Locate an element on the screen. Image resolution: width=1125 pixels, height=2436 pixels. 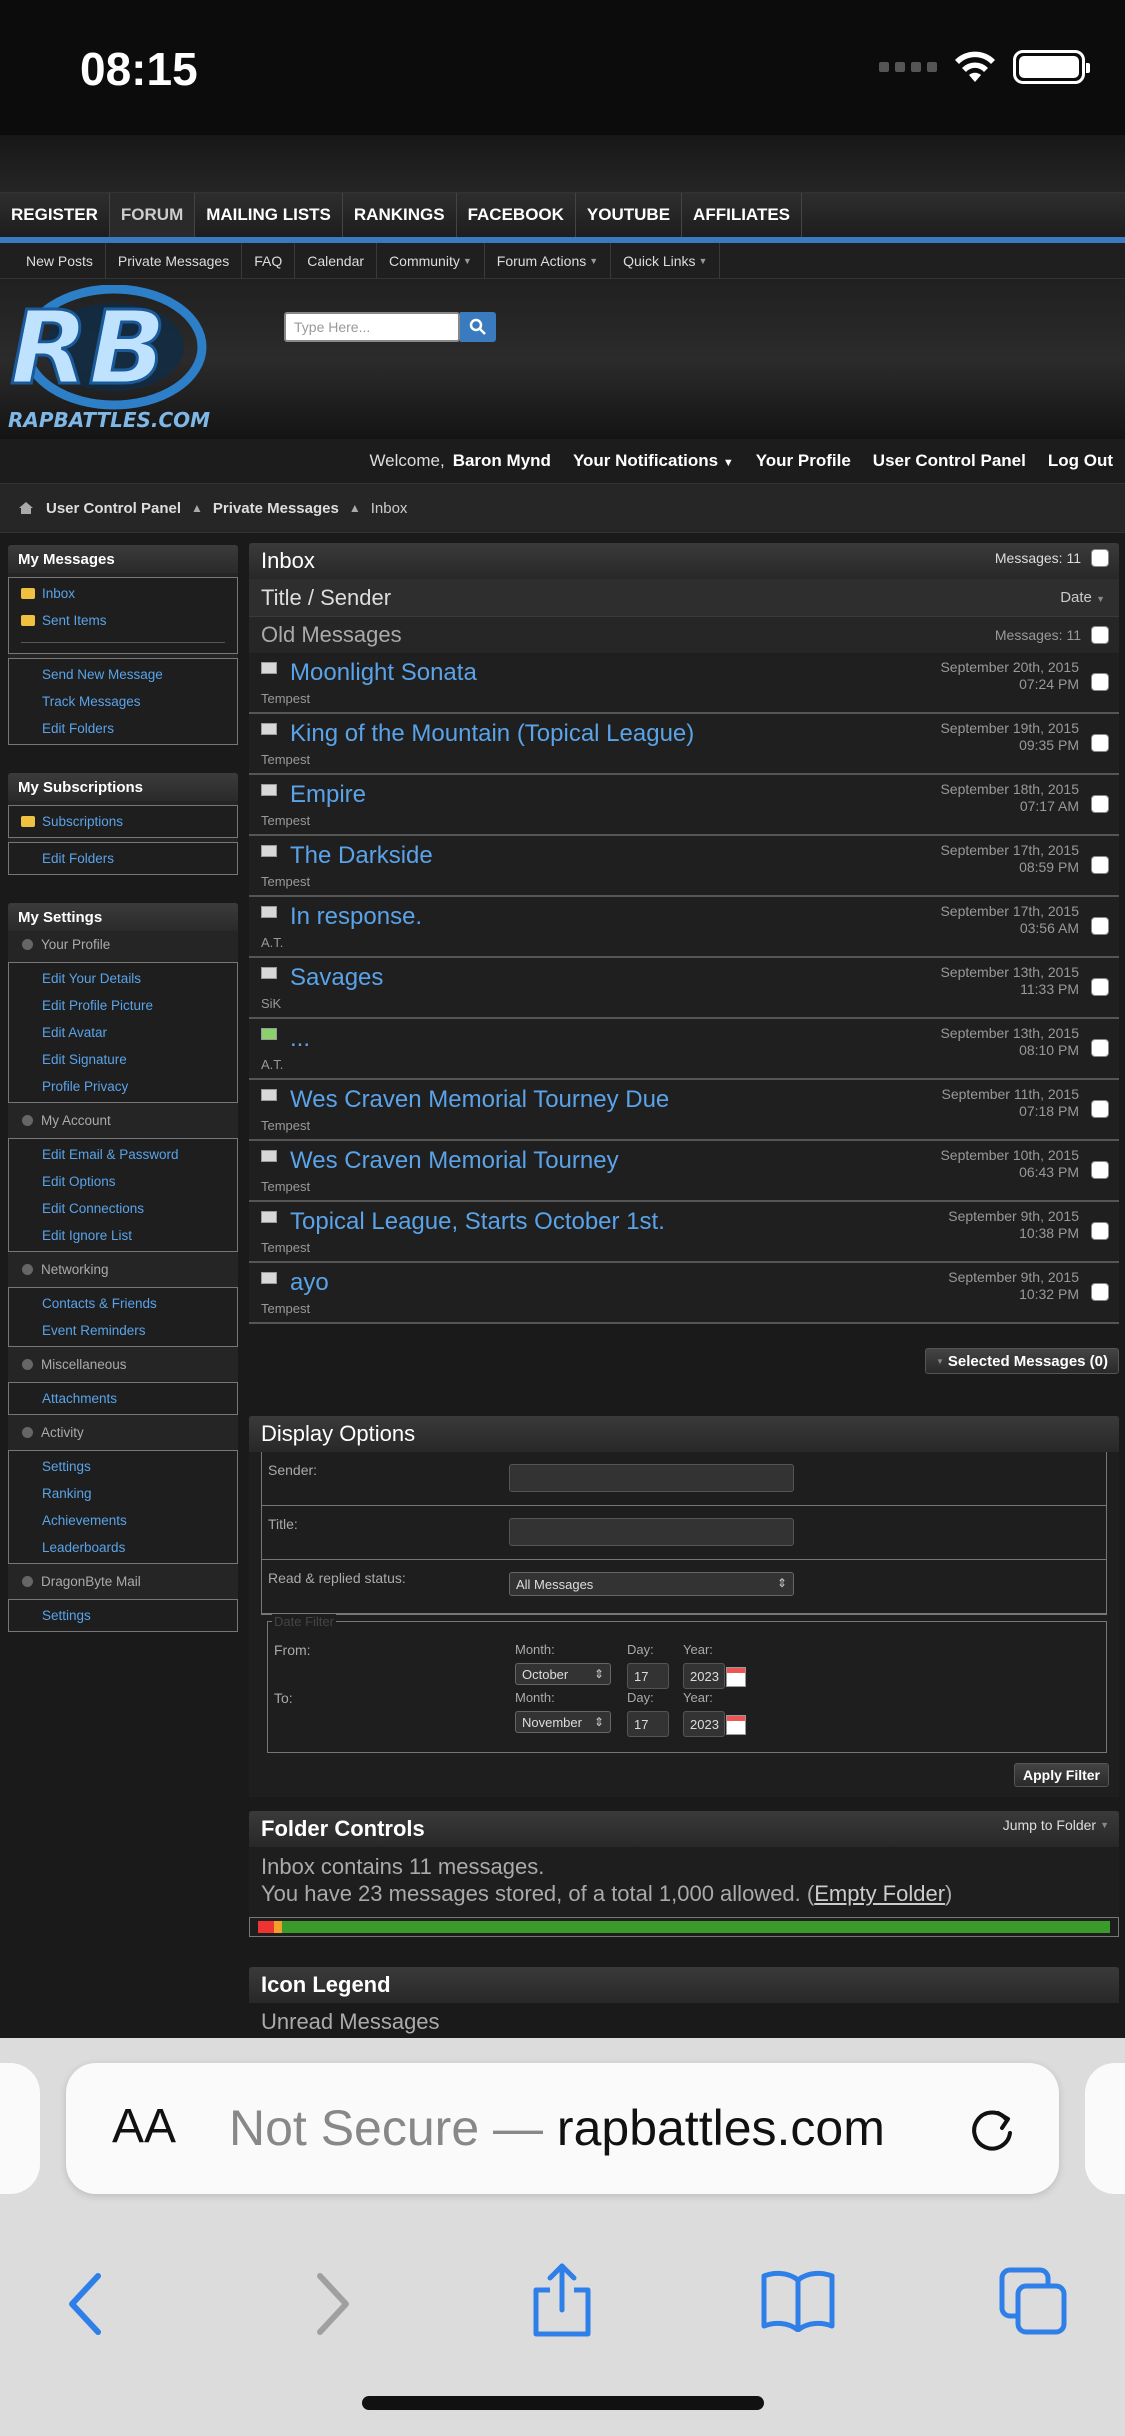
column-date-sort: Date ▼ is located at coordinates (1082, 597).